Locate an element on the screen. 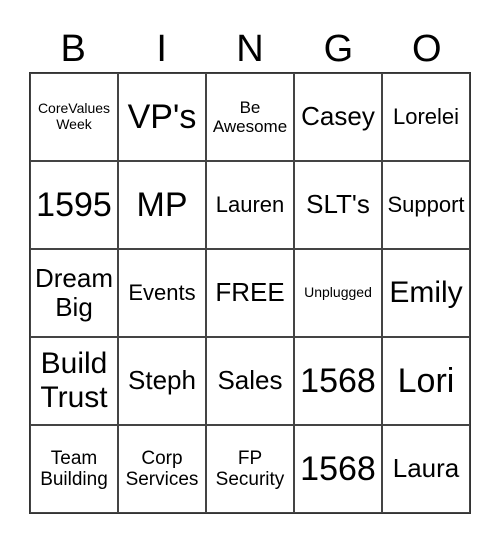 The width and height of the screenshot is (500, 544). header-letter-n: N is located at coordinates (250, 49).